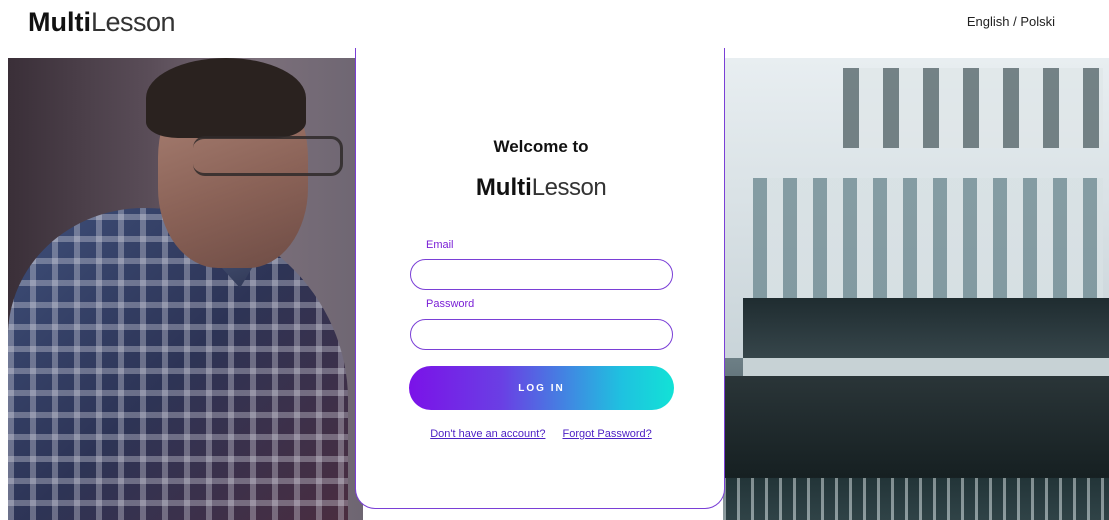 The image size is (1109, 520). I want to click on login-button: LOG IN, so click(541, 388).